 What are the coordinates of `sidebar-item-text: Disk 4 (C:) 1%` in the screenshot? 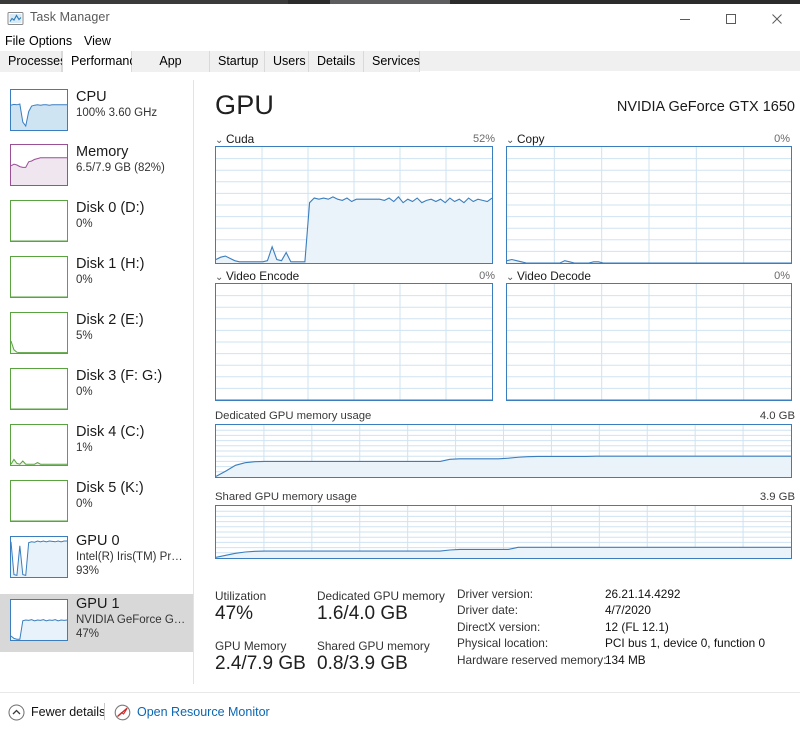 It's located at (132, 439).